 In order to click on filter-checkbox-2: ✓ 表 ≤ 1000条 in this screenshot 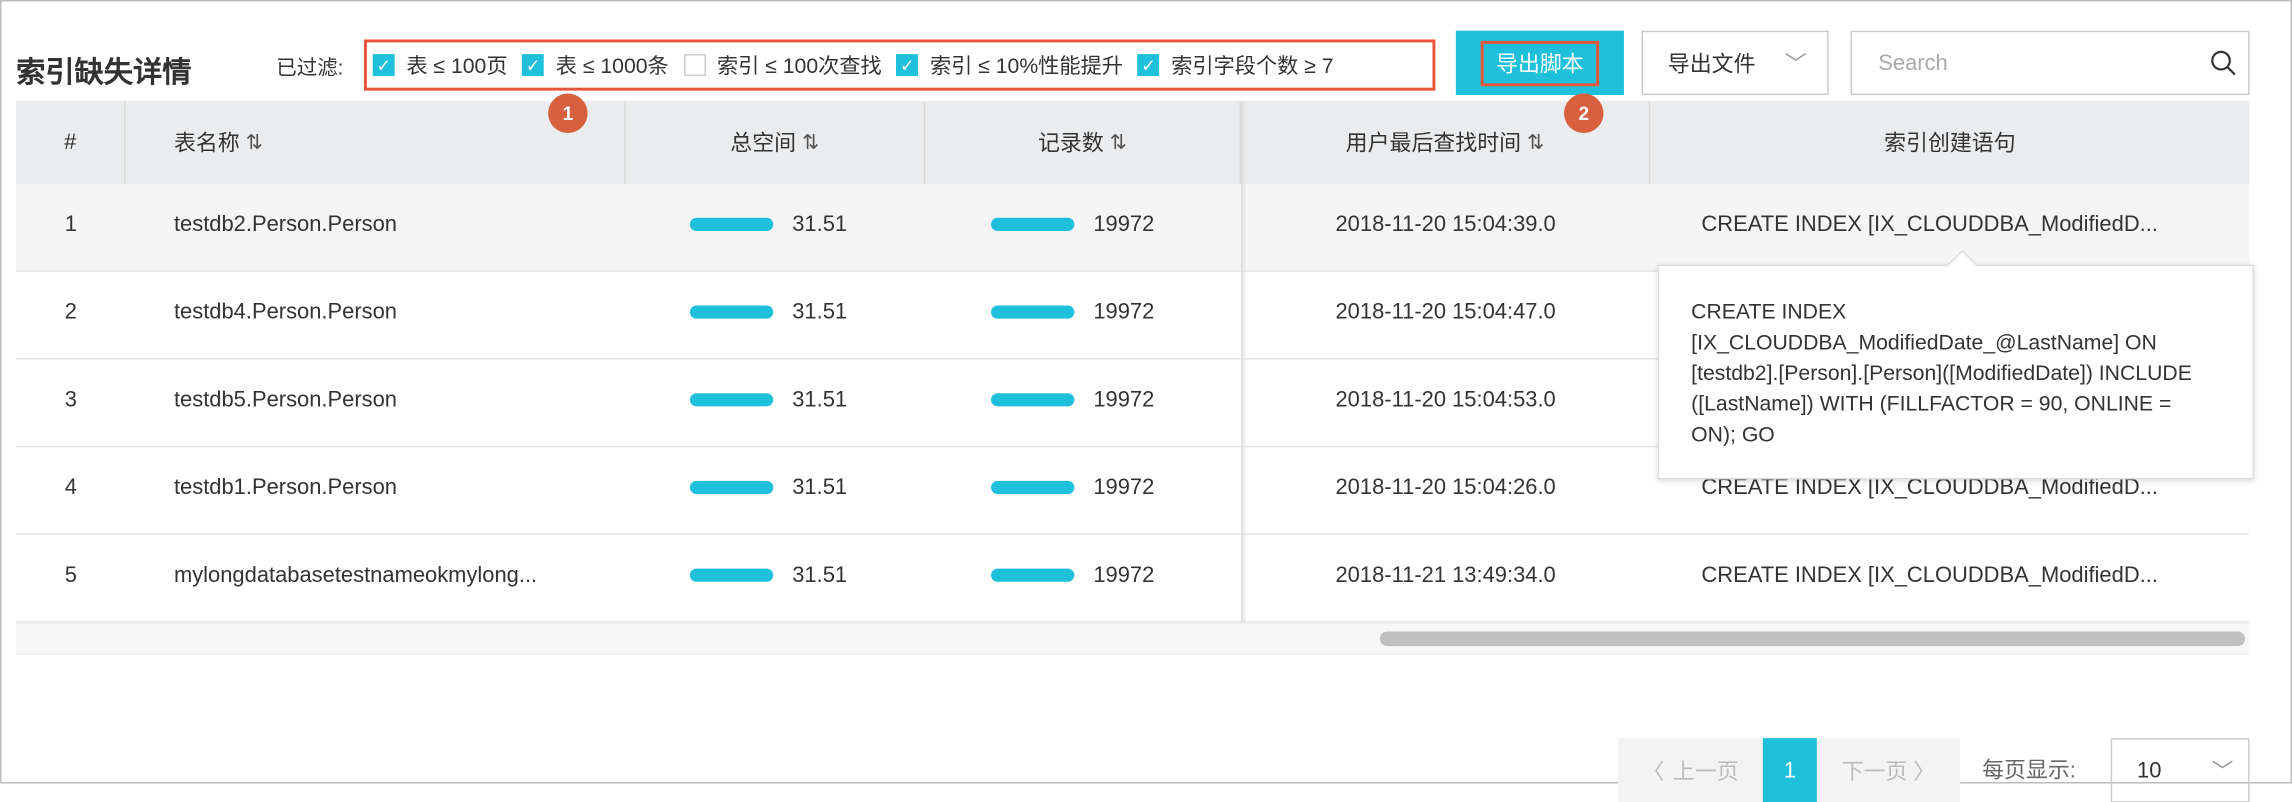, I will do `click(595, 65)`.